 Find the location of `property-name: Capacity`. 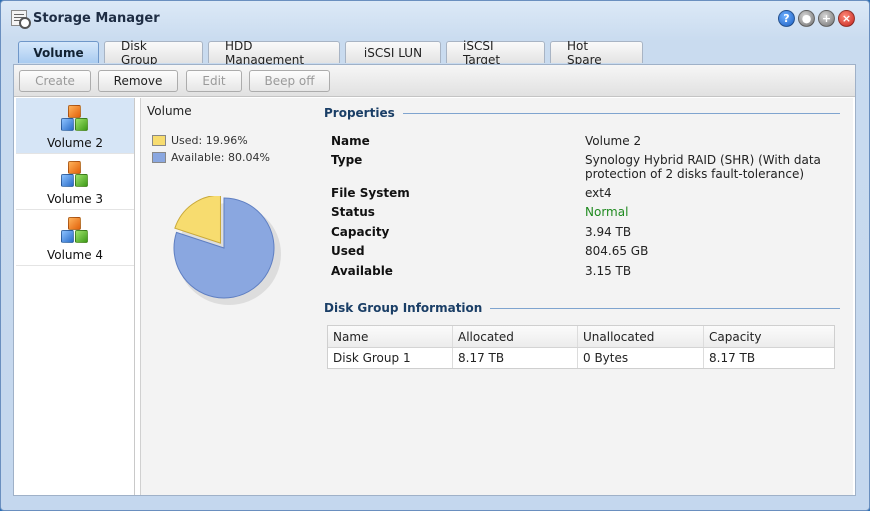

property-name: Capacity is located at coordinates (360, 232).